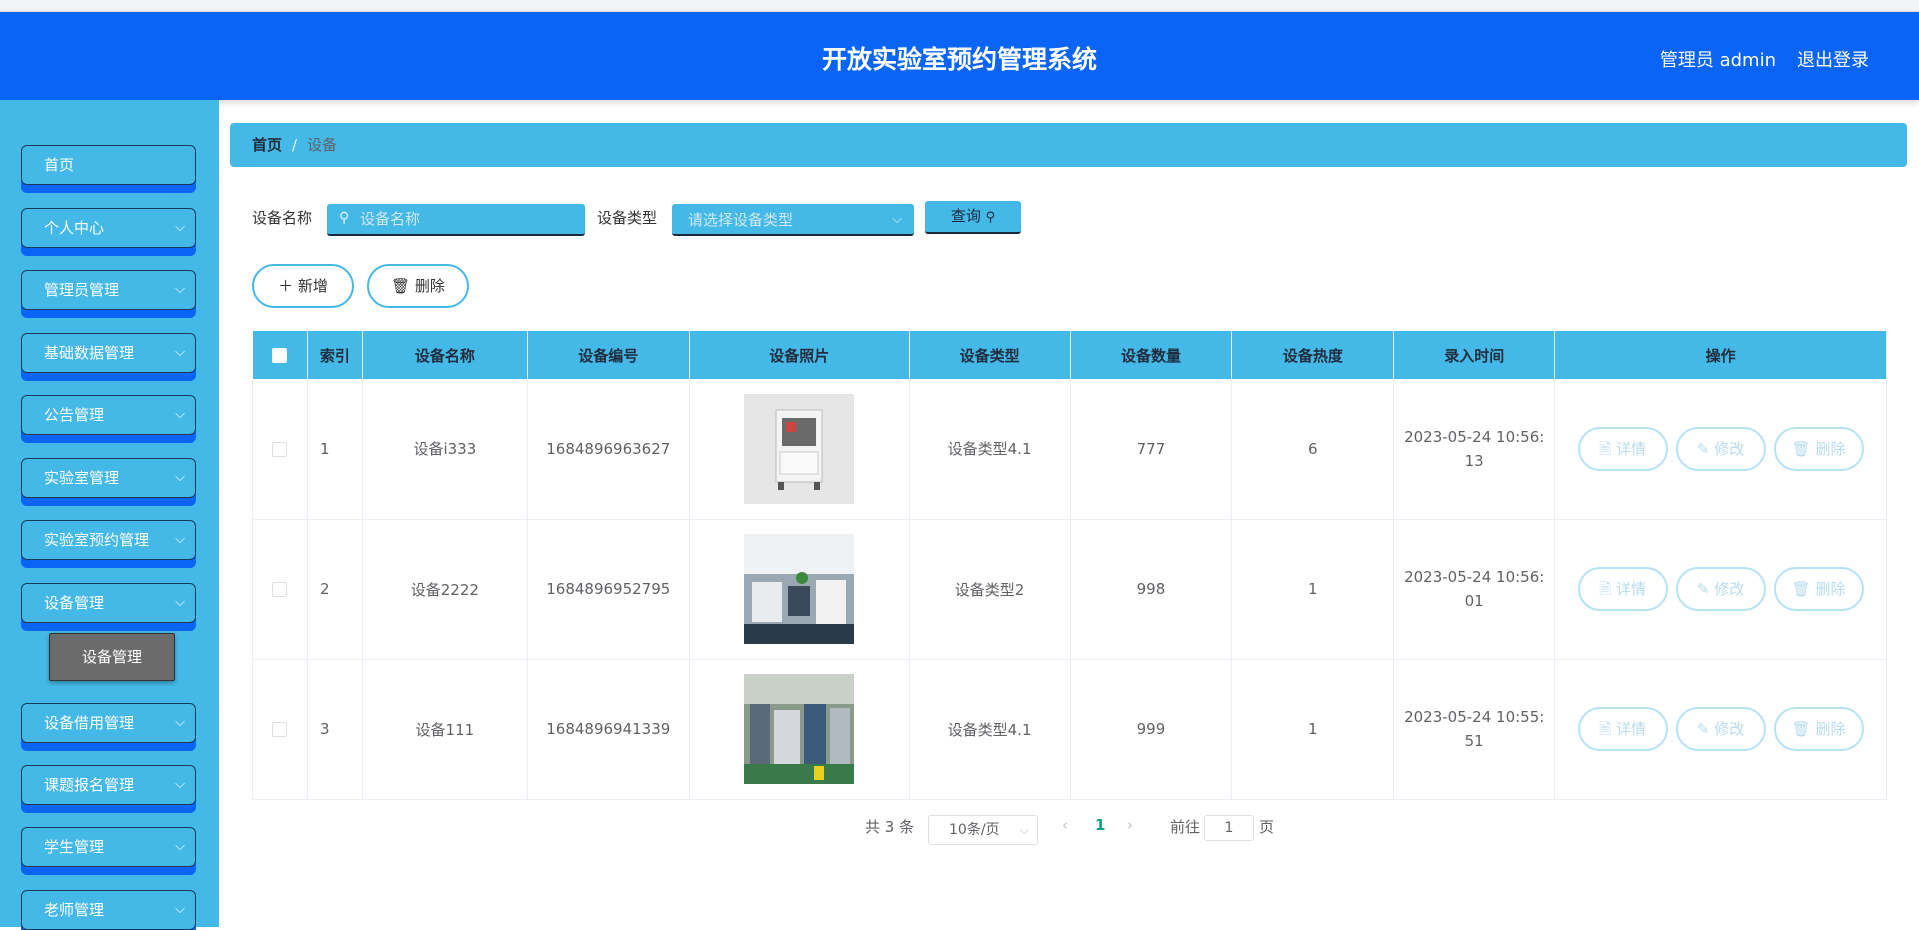 This screenshot has width=1919, height=930. What do you see at coordinates (97, 540) in the screenshot?
I see `sidebar-item-label: 实验室预约管理` at bounding box center [97, 540].